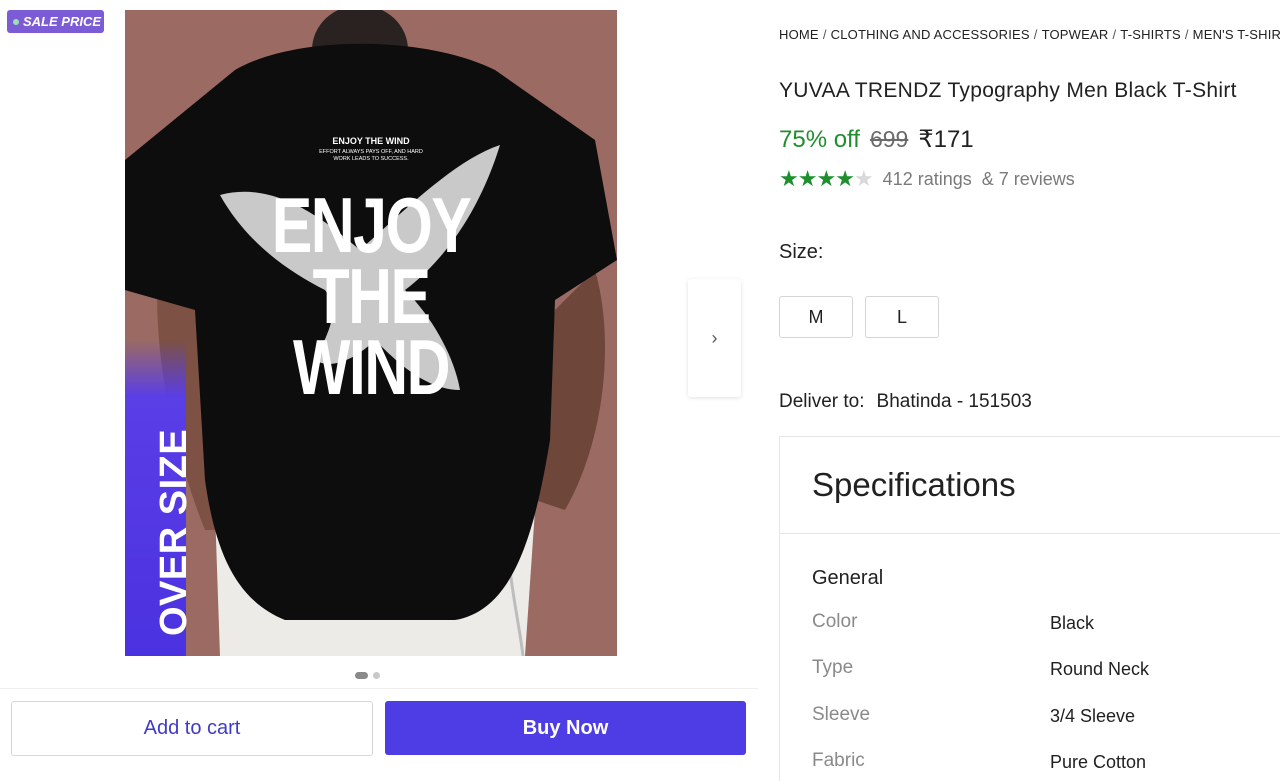 The width and height of the screenshot is (1280, 781). What do you see at coordinates (379, 728) in the screenshot?
I see `action-bar: Add to cart Buy Now` at bounding box center [379, 728].